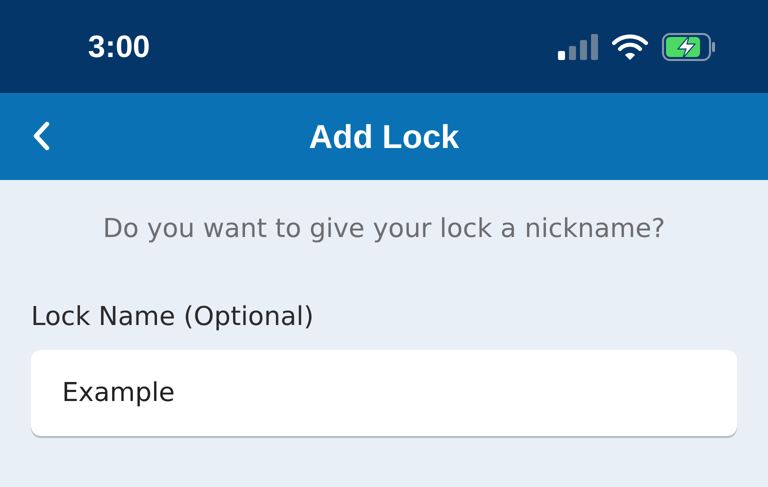 The width and height of the screenshot is (768, 487). Describe the element at coordinates (384, 137) in the screenshot. I see `screen-title: Add Lock` at that location.